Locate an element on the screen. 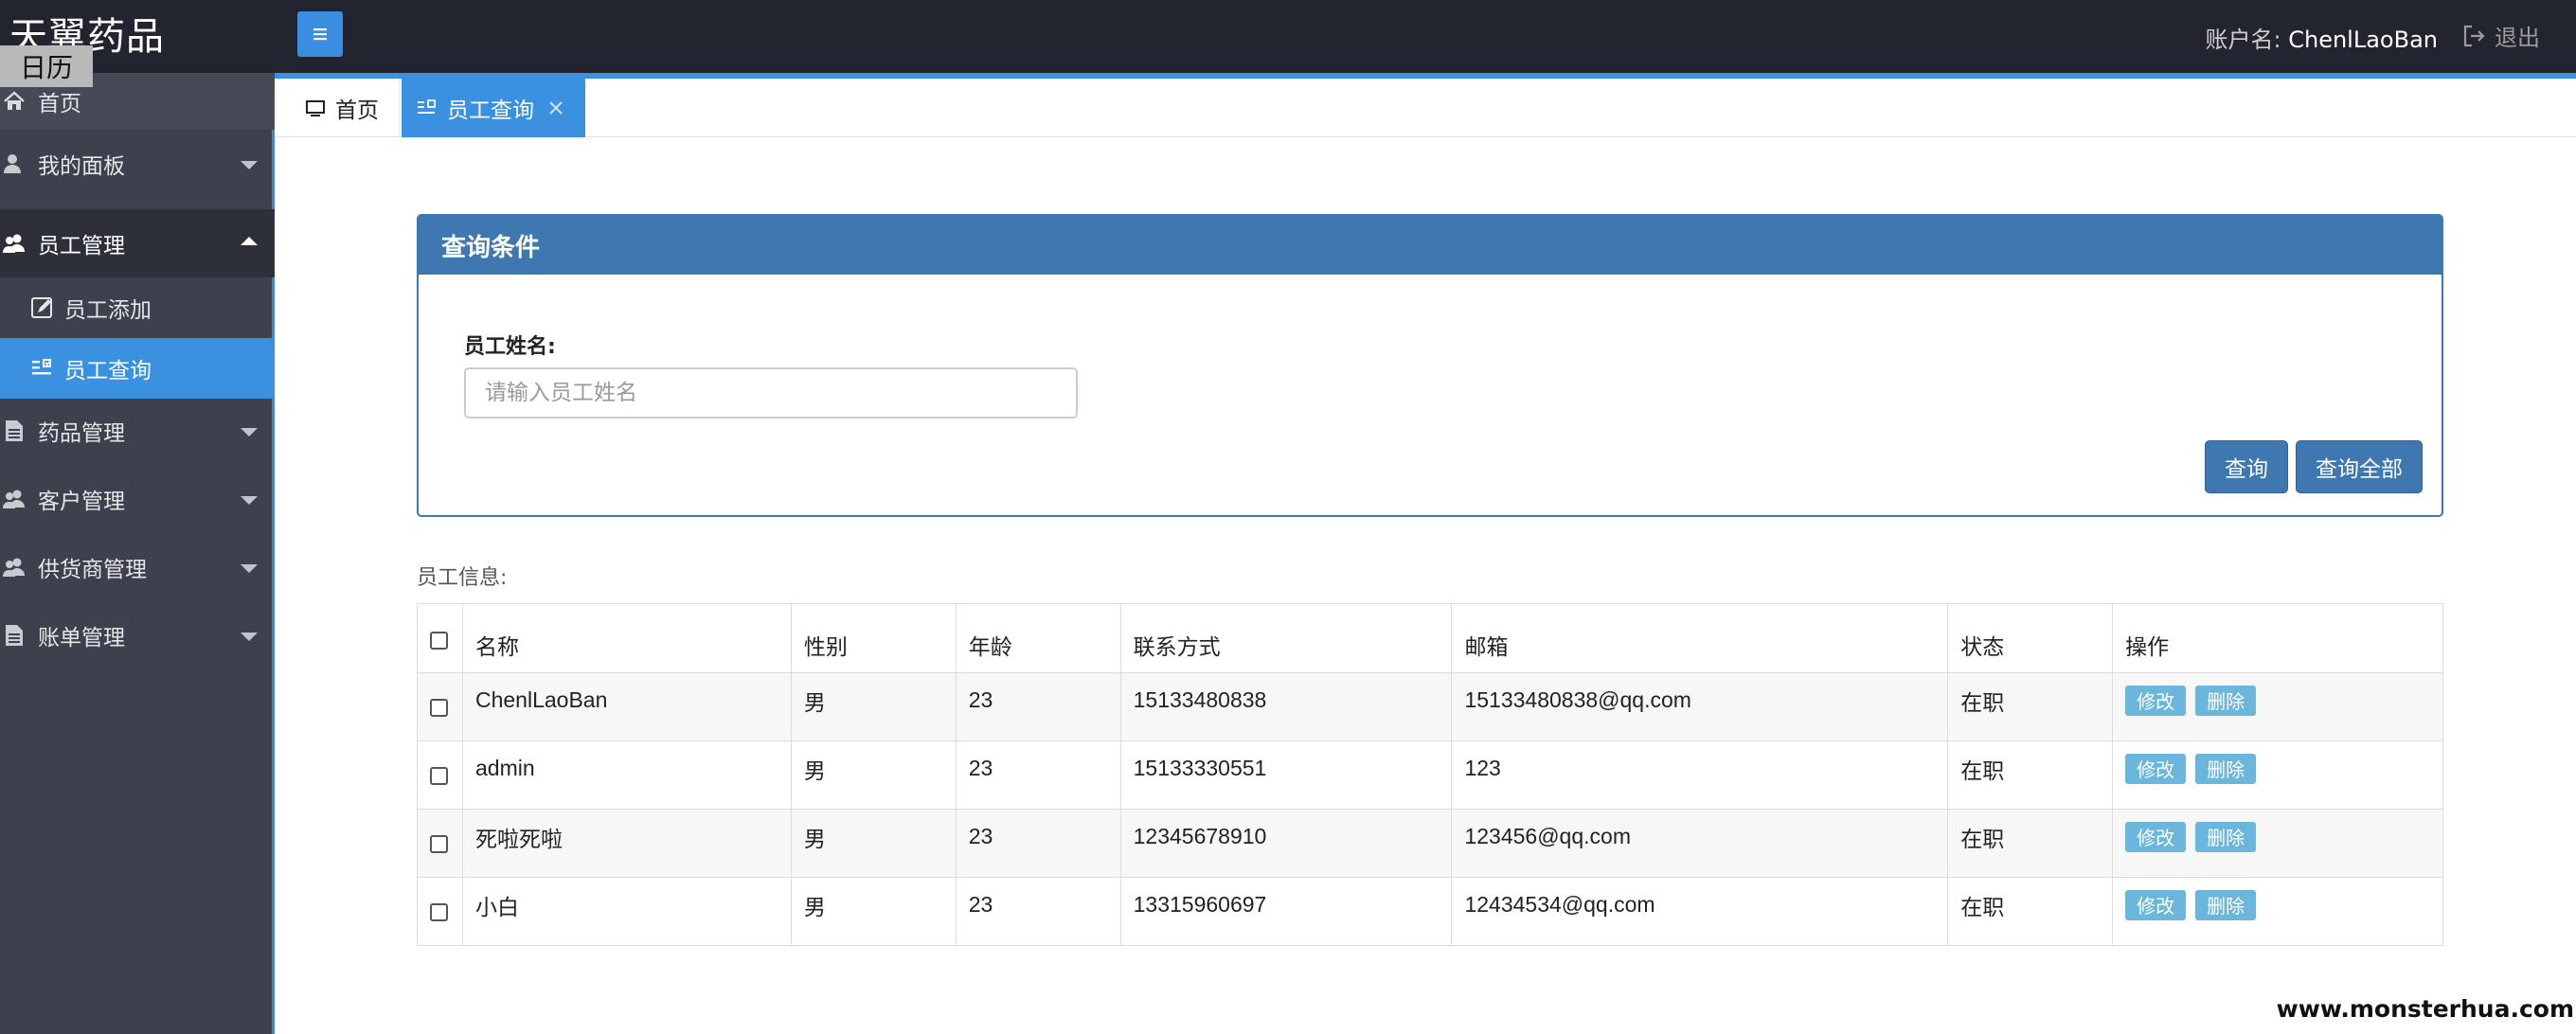 The image size is (2576, 1034). sidebar-item-employee-add: 员工添加 is located at coordinates (137, 307).